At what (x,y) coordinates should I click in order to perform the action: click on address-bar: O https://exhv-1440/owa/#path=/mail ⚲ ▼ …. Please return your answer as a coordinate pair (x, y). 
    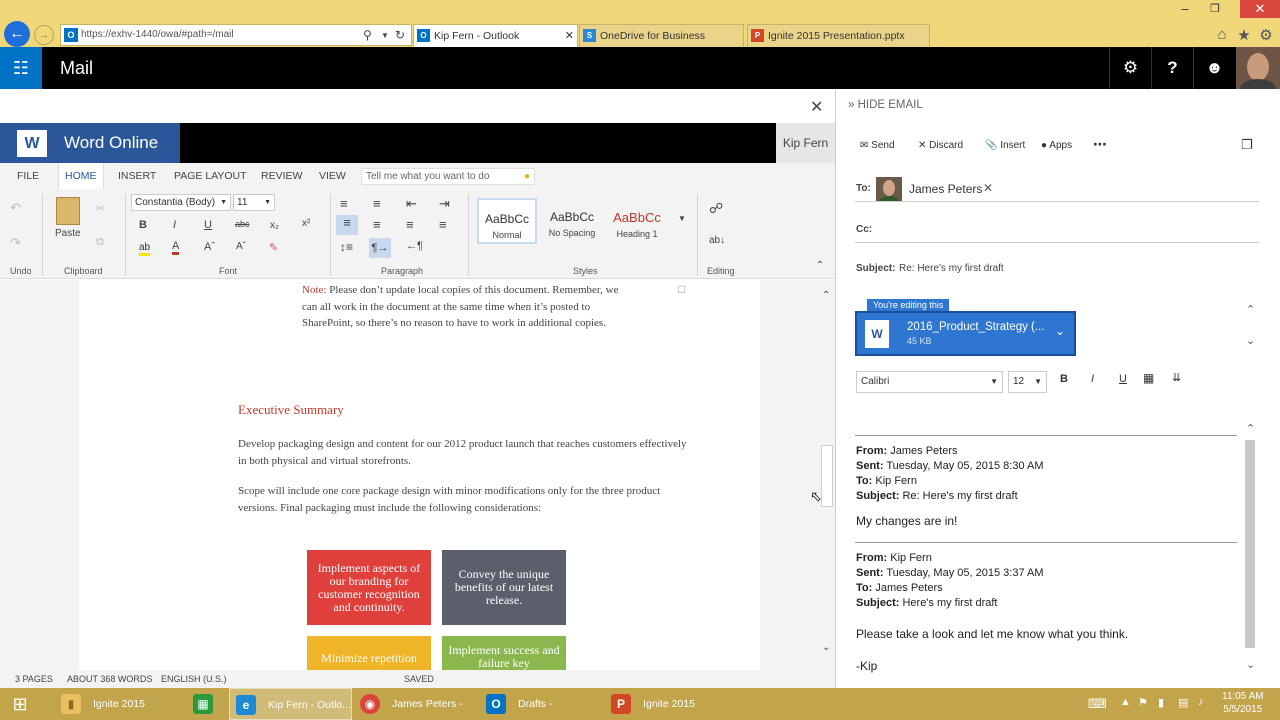
    Looking at the image, I should click on (236, 35).